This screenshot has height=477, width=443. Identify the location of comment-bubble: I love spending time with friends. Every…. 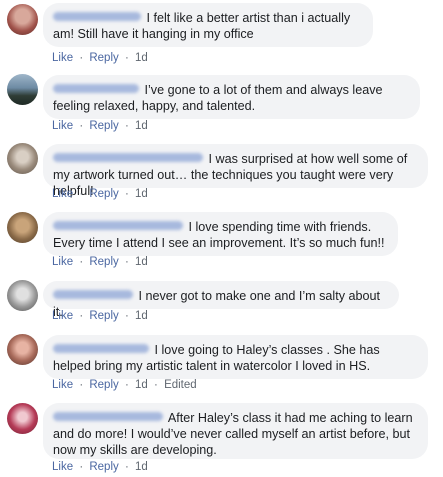
(220, 234).